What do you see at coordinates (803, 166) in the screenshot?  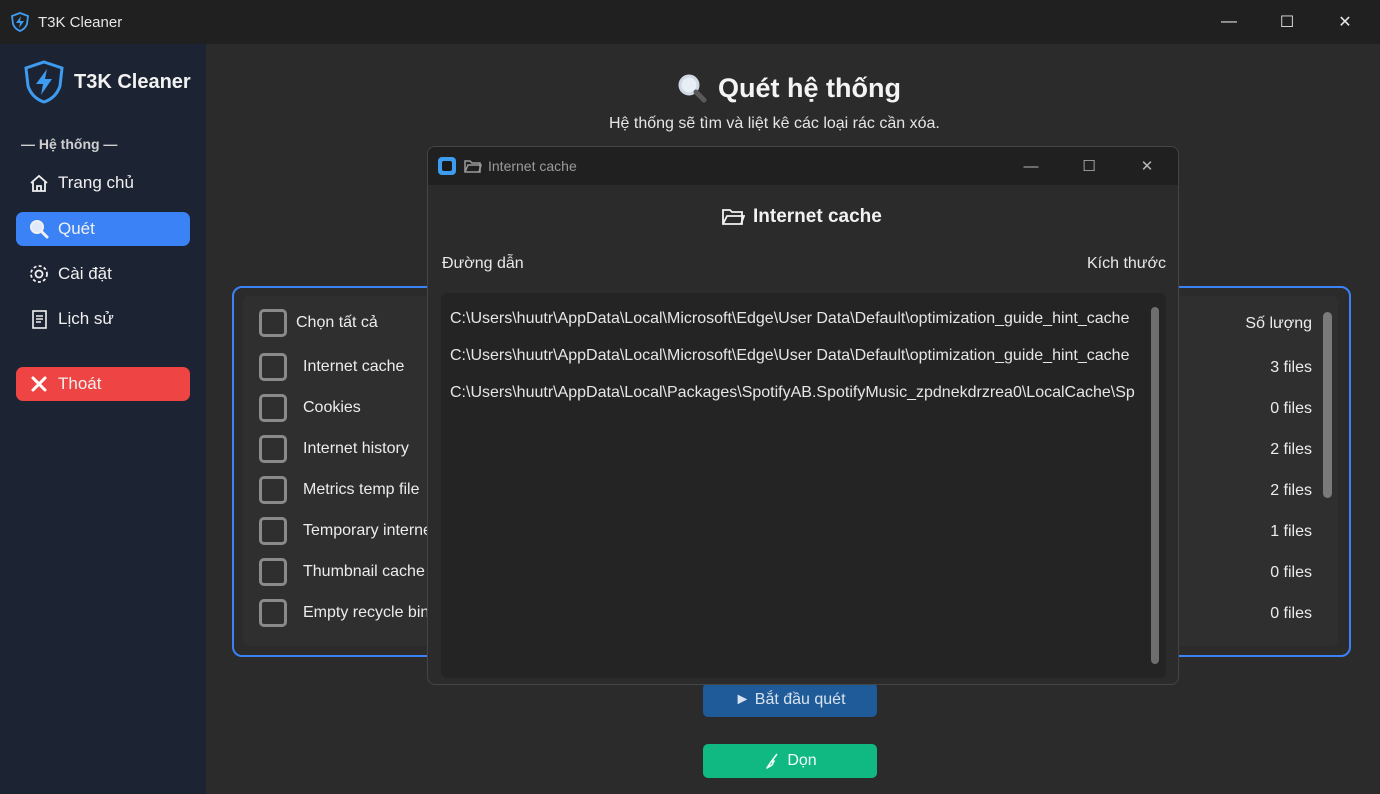 I see `dialog-title-bar: Internet cache — ☐ ✕` at bounding box center [803, 166].